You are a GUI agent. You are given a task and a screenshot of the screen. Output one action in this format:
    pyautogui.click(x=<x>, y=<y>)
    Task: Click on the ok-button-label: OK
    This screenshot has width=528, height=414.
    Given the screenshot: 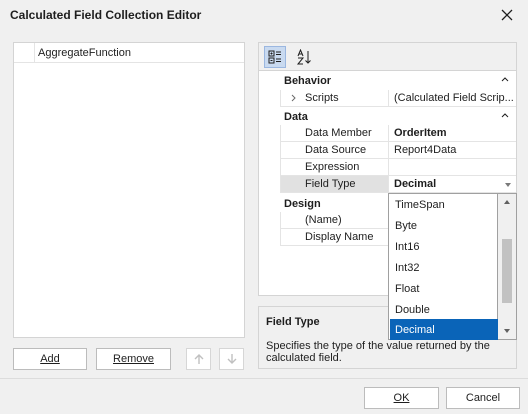 What is the action you would take?
    pyautogui.click(x=401, y=398)
    